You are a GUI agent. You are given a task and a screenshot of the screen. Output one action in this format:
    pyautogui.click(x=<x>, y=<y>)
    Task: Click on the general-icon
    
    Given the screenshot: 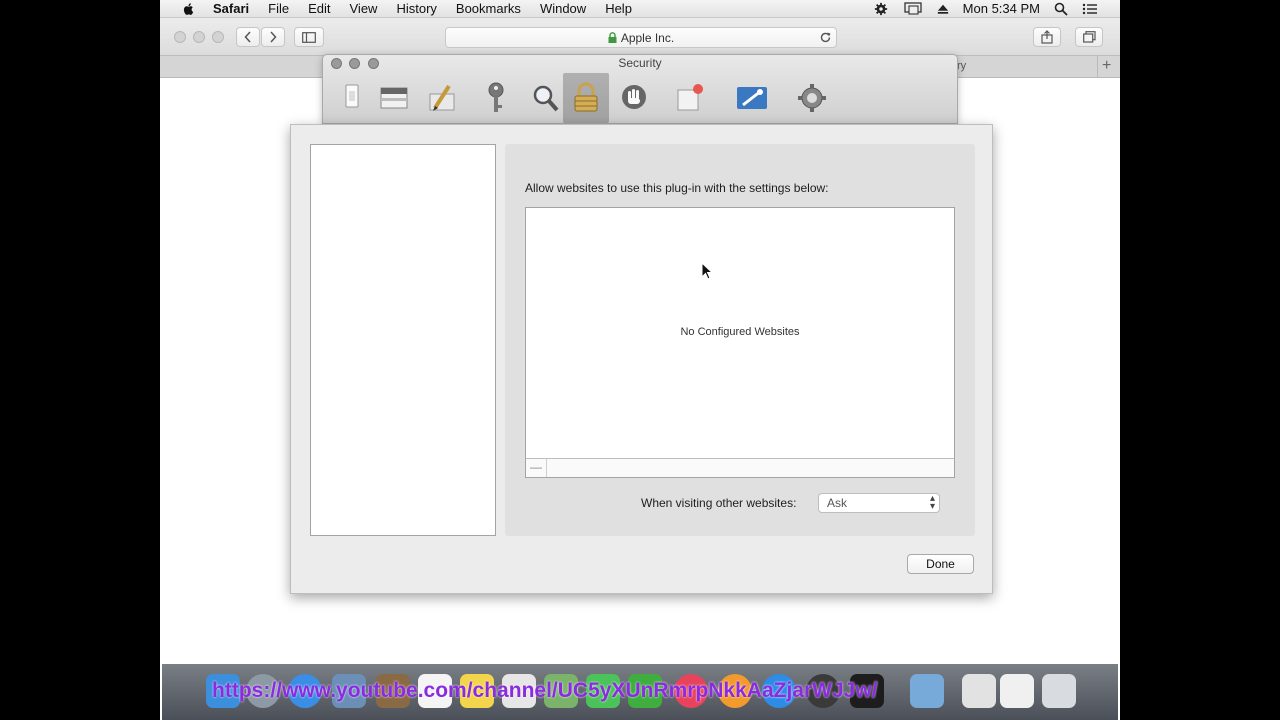 What is the action you would take?
    pyautogui.click(x=352, y=96)
    